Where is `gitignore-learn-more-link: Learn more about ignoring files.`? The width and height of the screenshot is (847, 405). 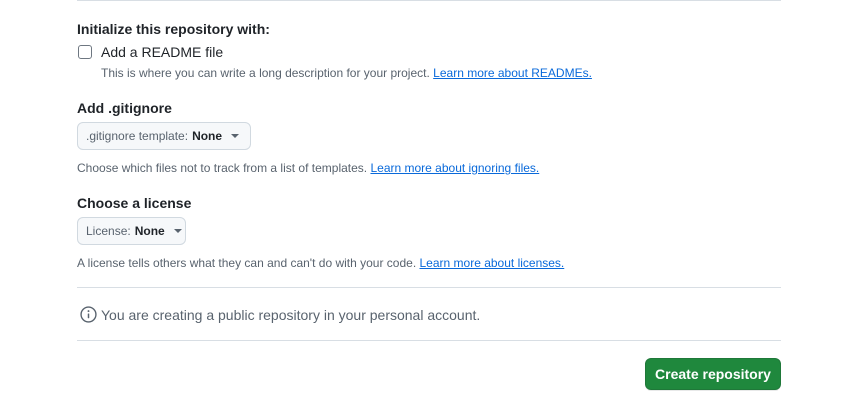
gitignore-learn-more-link: Learn more about ignoring files. is located at coordinates (454, 168).